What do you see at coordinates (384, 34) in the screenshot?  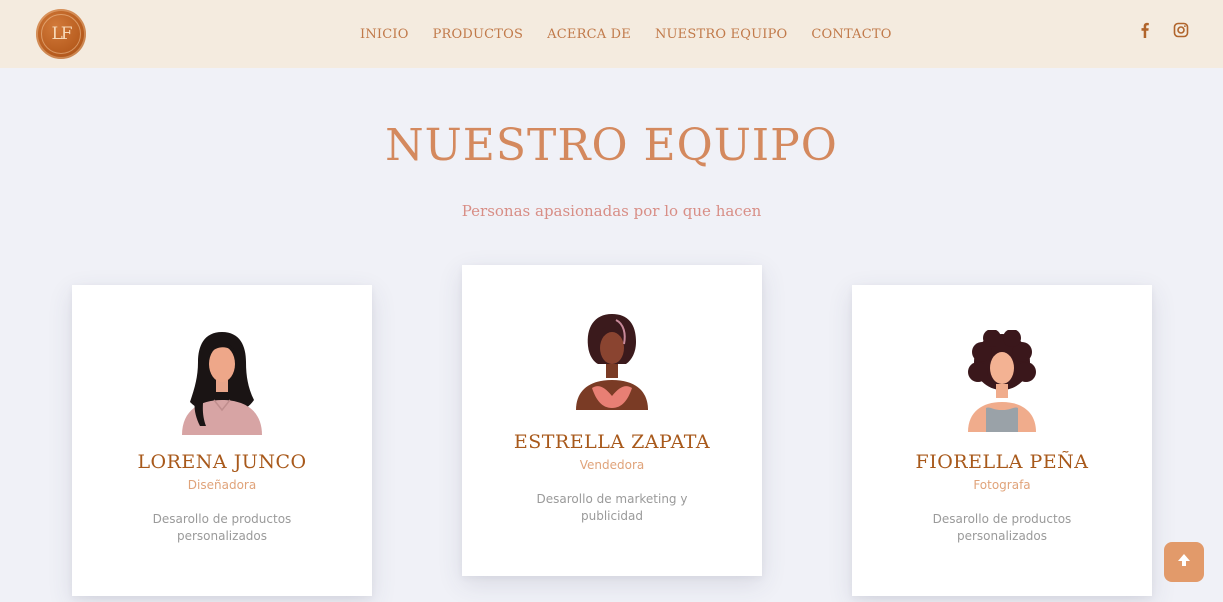 I see `nav-link-inicio: INICIO` at bounding box center [384, 34].